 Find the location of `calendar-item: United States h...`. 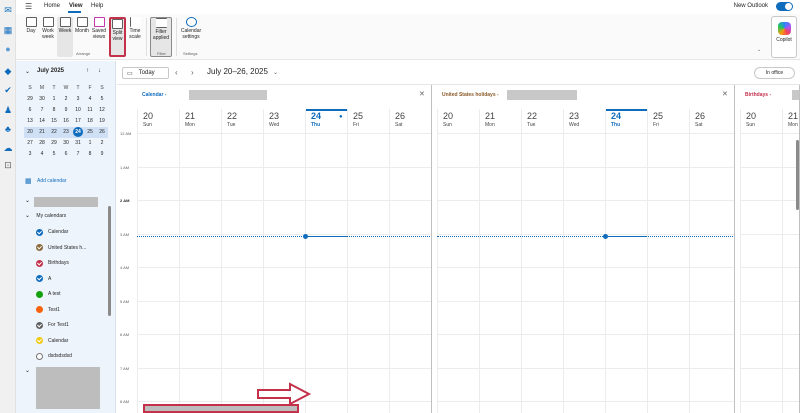

calendar-item: United States h... is located at coordinates (61, 248).